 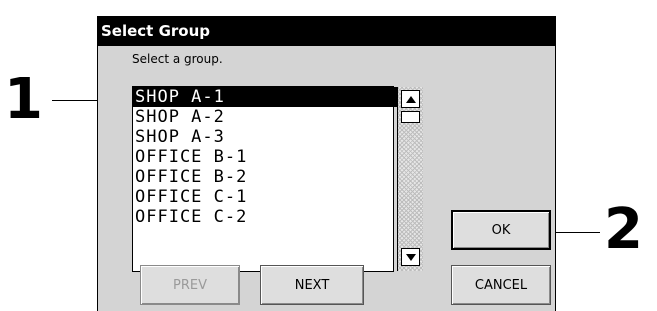 What do you see at coordinates (265, 97) in the screenshot?
I see `group-list-item: SHOP A-1` at bounding box center [265, 97].